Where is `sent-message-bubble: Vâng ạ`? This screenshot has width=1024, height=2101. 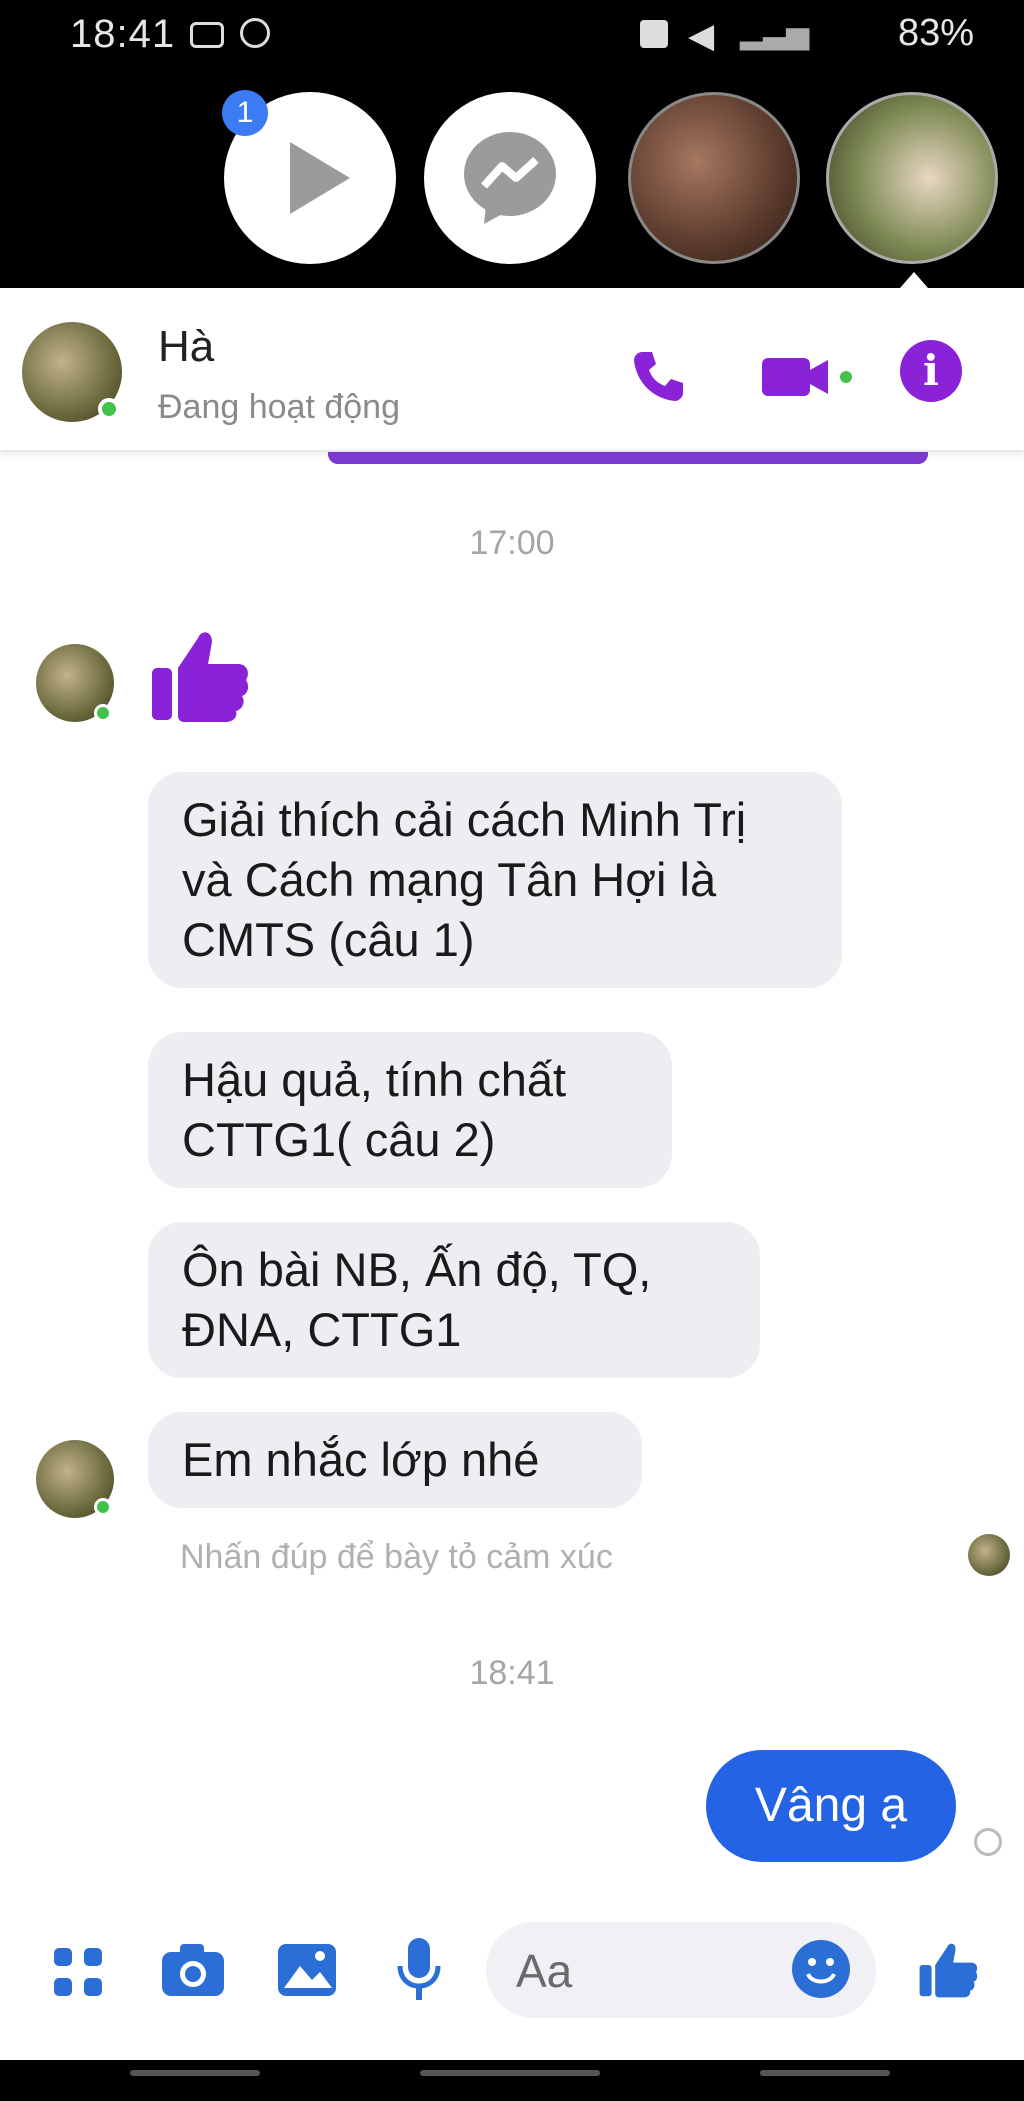
sent-message-bubble: Vâng ạ is located at coordinates (831, 1806).